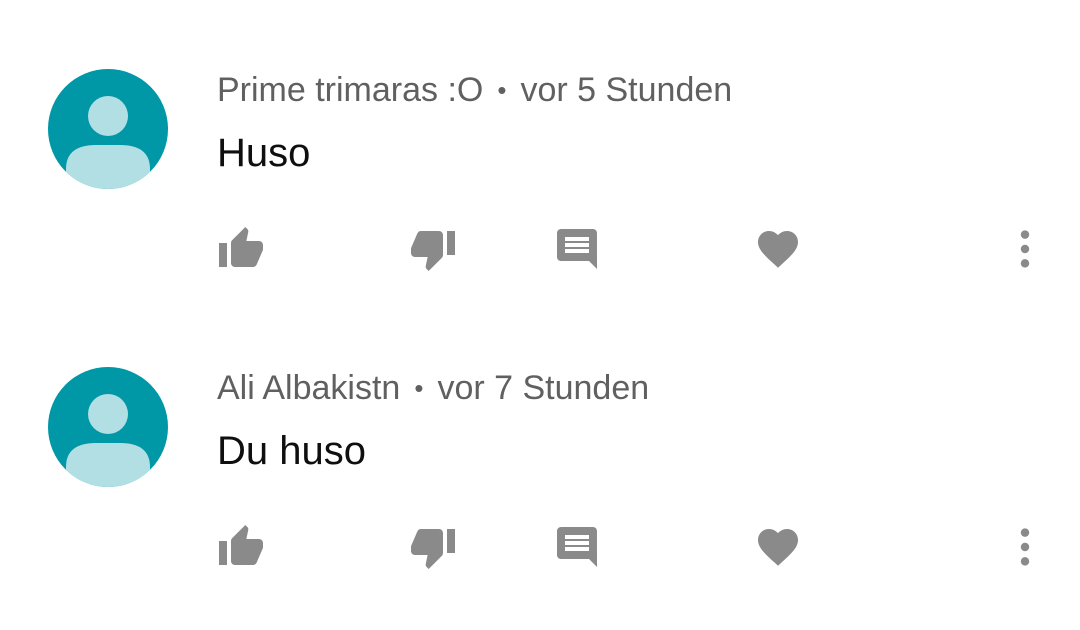 The height and width of the screenshot is (630, 1080). Describe the element at coordinates (626, 90) in the screenshot. I see `comment-time: vor 5 Stunden` at that location.